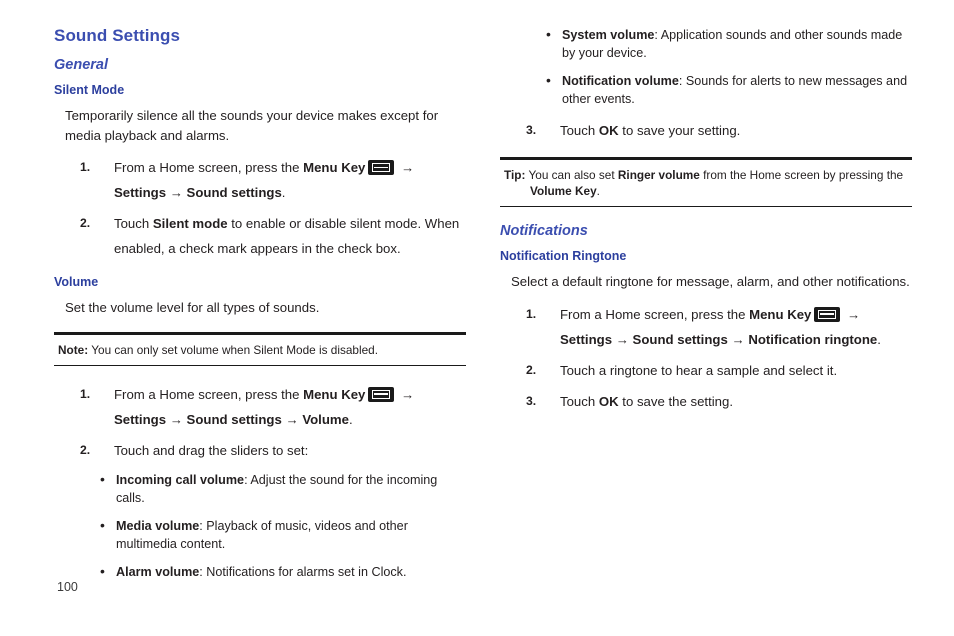 The width and height of the screenshot is (954, 636). Describe the element at coordinates (117, 35) in the screenshot. I see `page-title: Sound Settings` at that location.